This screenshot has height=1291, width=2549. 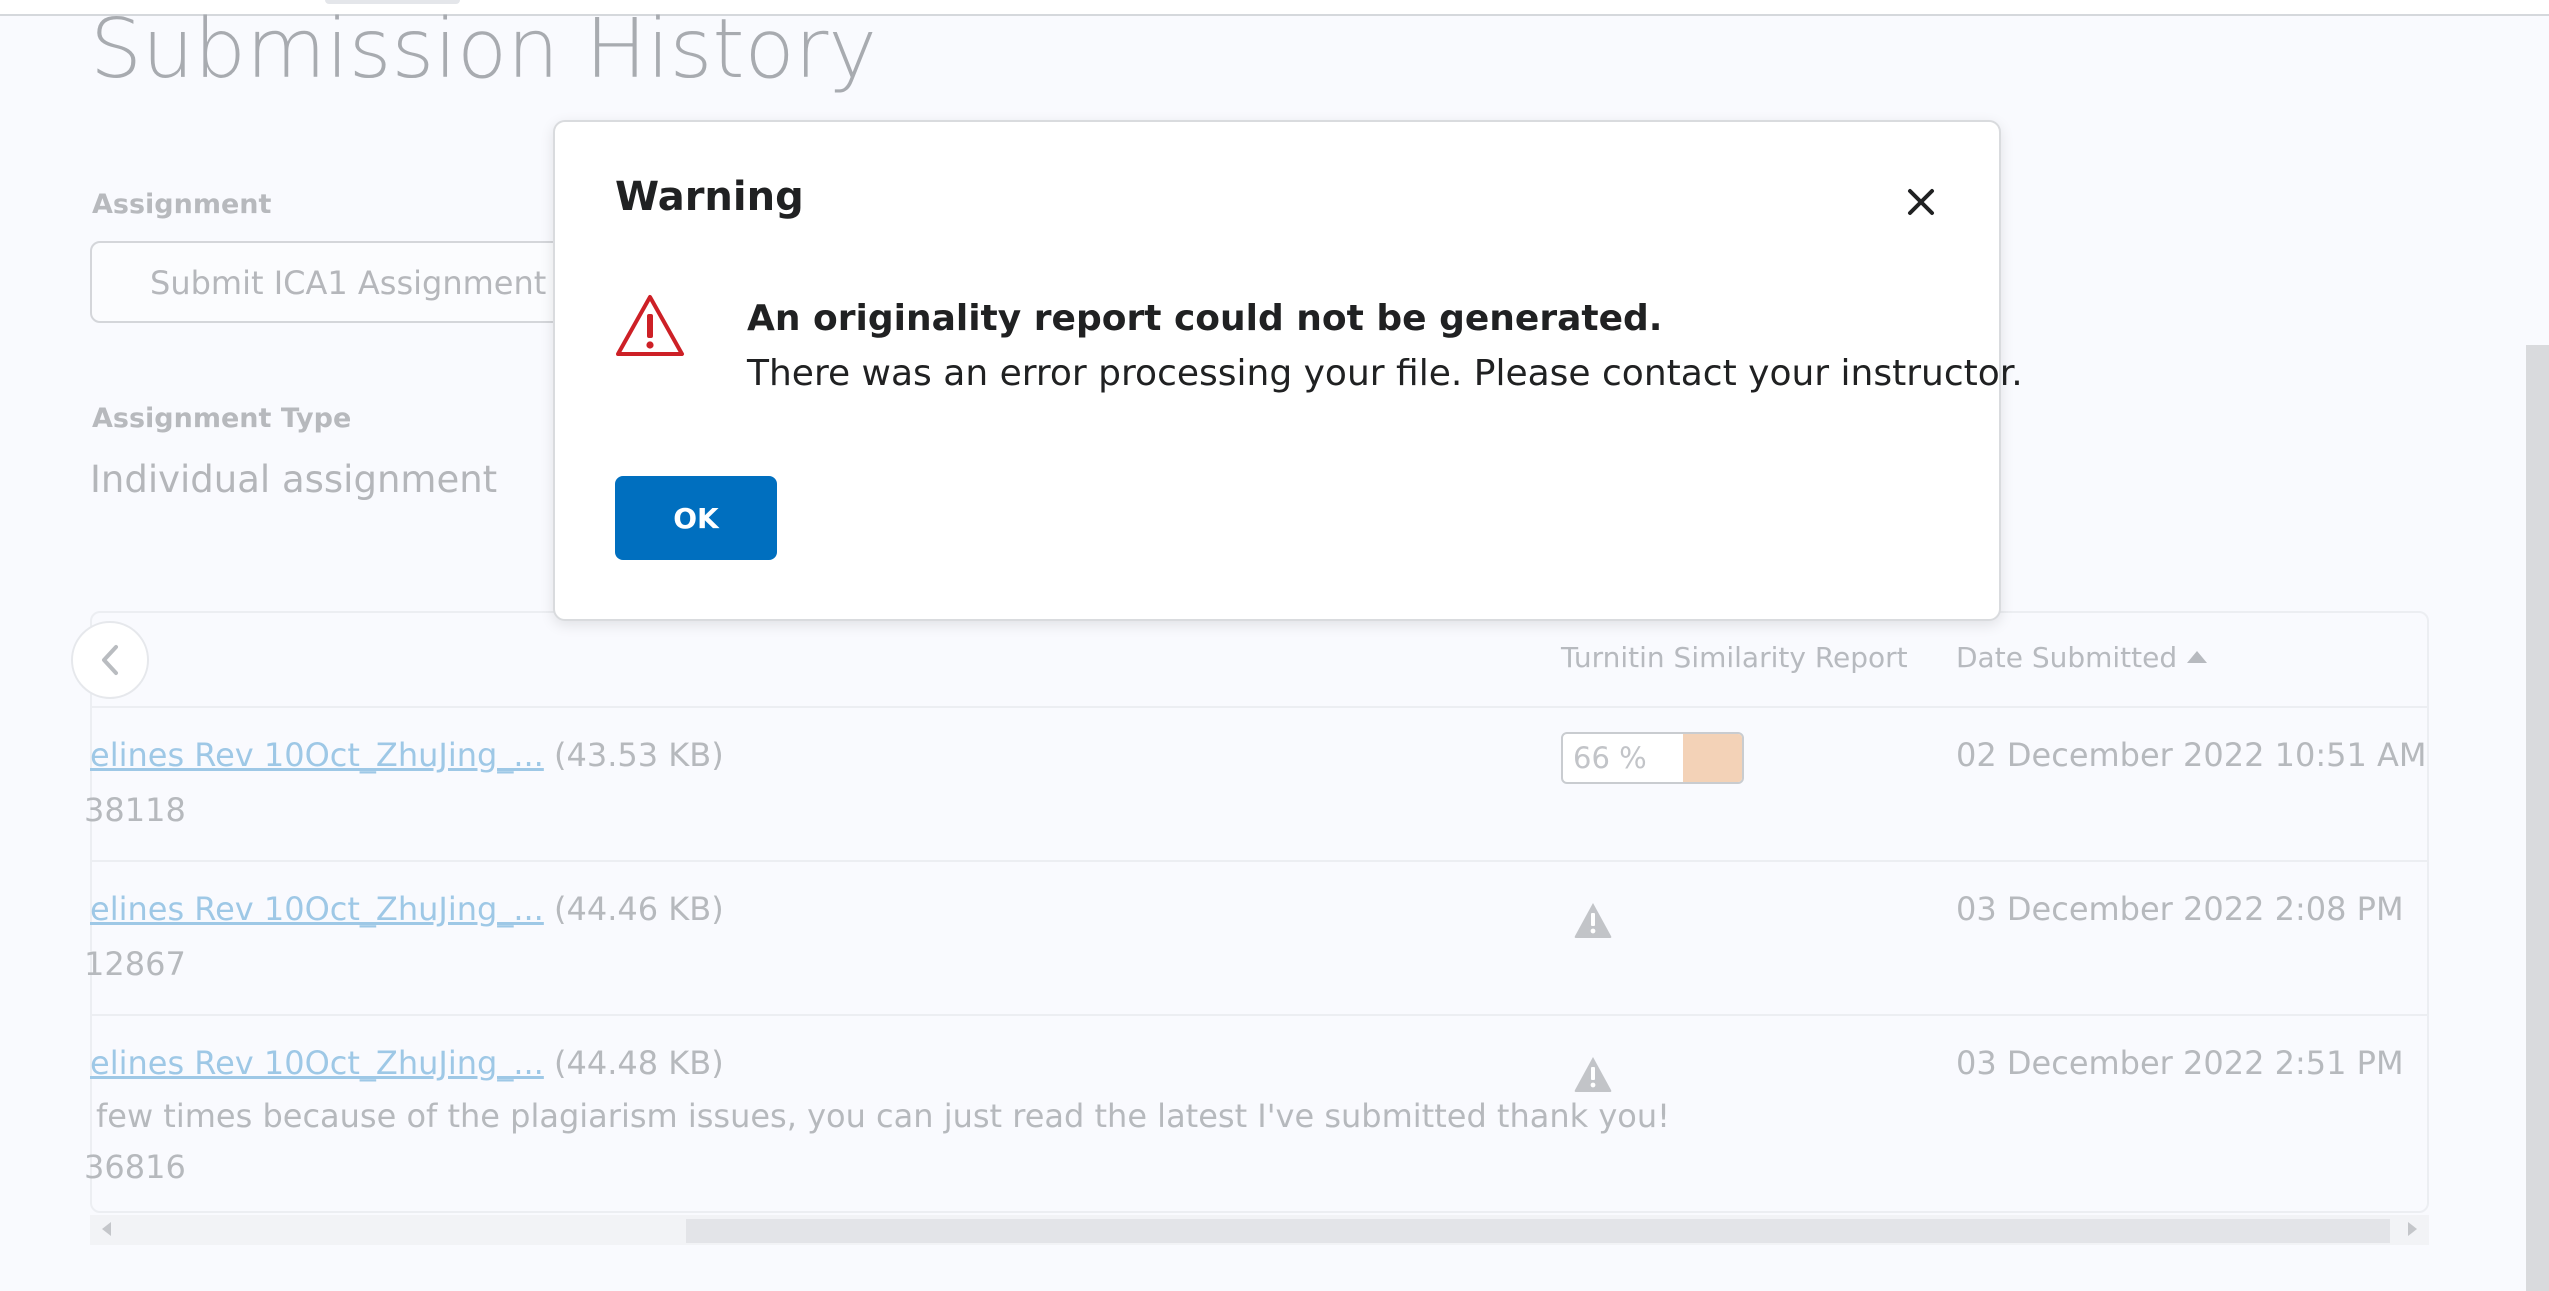 What do you see at coordinates (222, 418) in the screenshot?
I see `assignment-type-label: Assignment Type` at bounding box center [222, 418].